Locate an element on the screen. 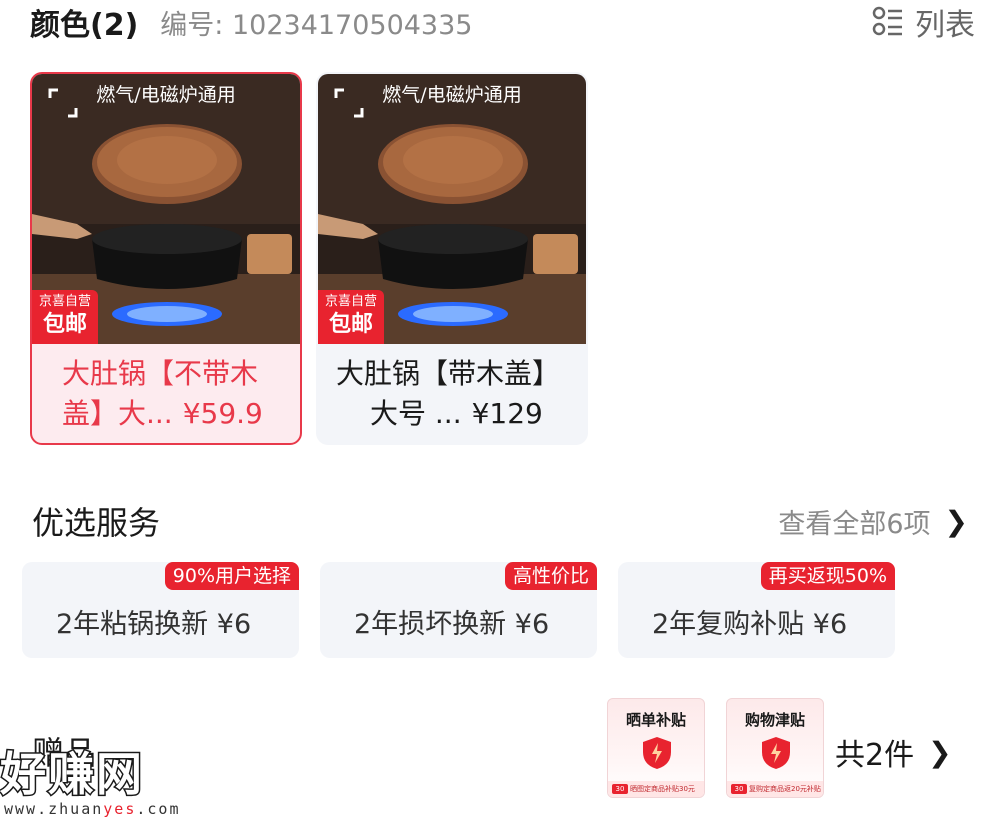 The image size is (1000, 825). service-label: 2年损坏换新 ¥6 is located at coordinates (452, 624).